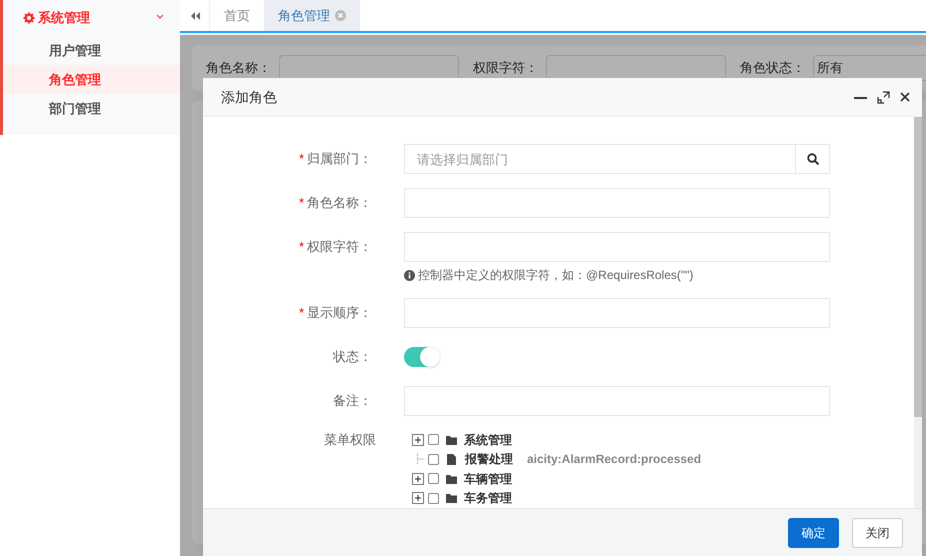 The image size is (926, 556). I want to click on search-button, so click(813, 159).